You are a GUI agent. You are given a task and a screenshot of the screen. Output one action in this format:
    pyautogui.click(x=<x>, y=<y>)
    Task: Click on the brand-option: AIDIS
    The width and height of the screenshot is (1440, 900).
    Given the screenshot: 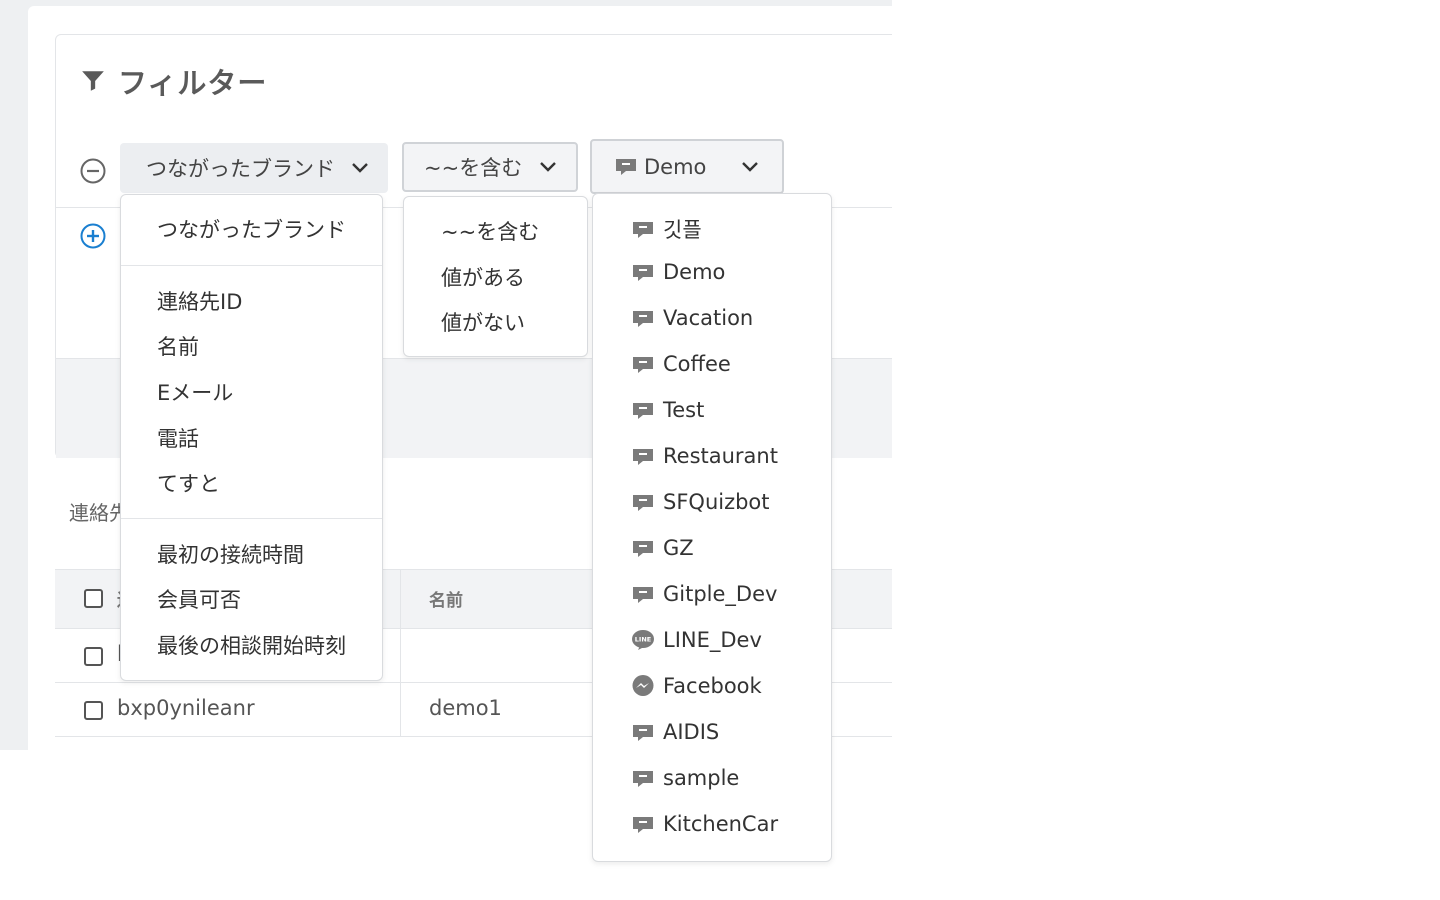 What is the action you would take?
    pyautogui.click(x=675, y=732)
    